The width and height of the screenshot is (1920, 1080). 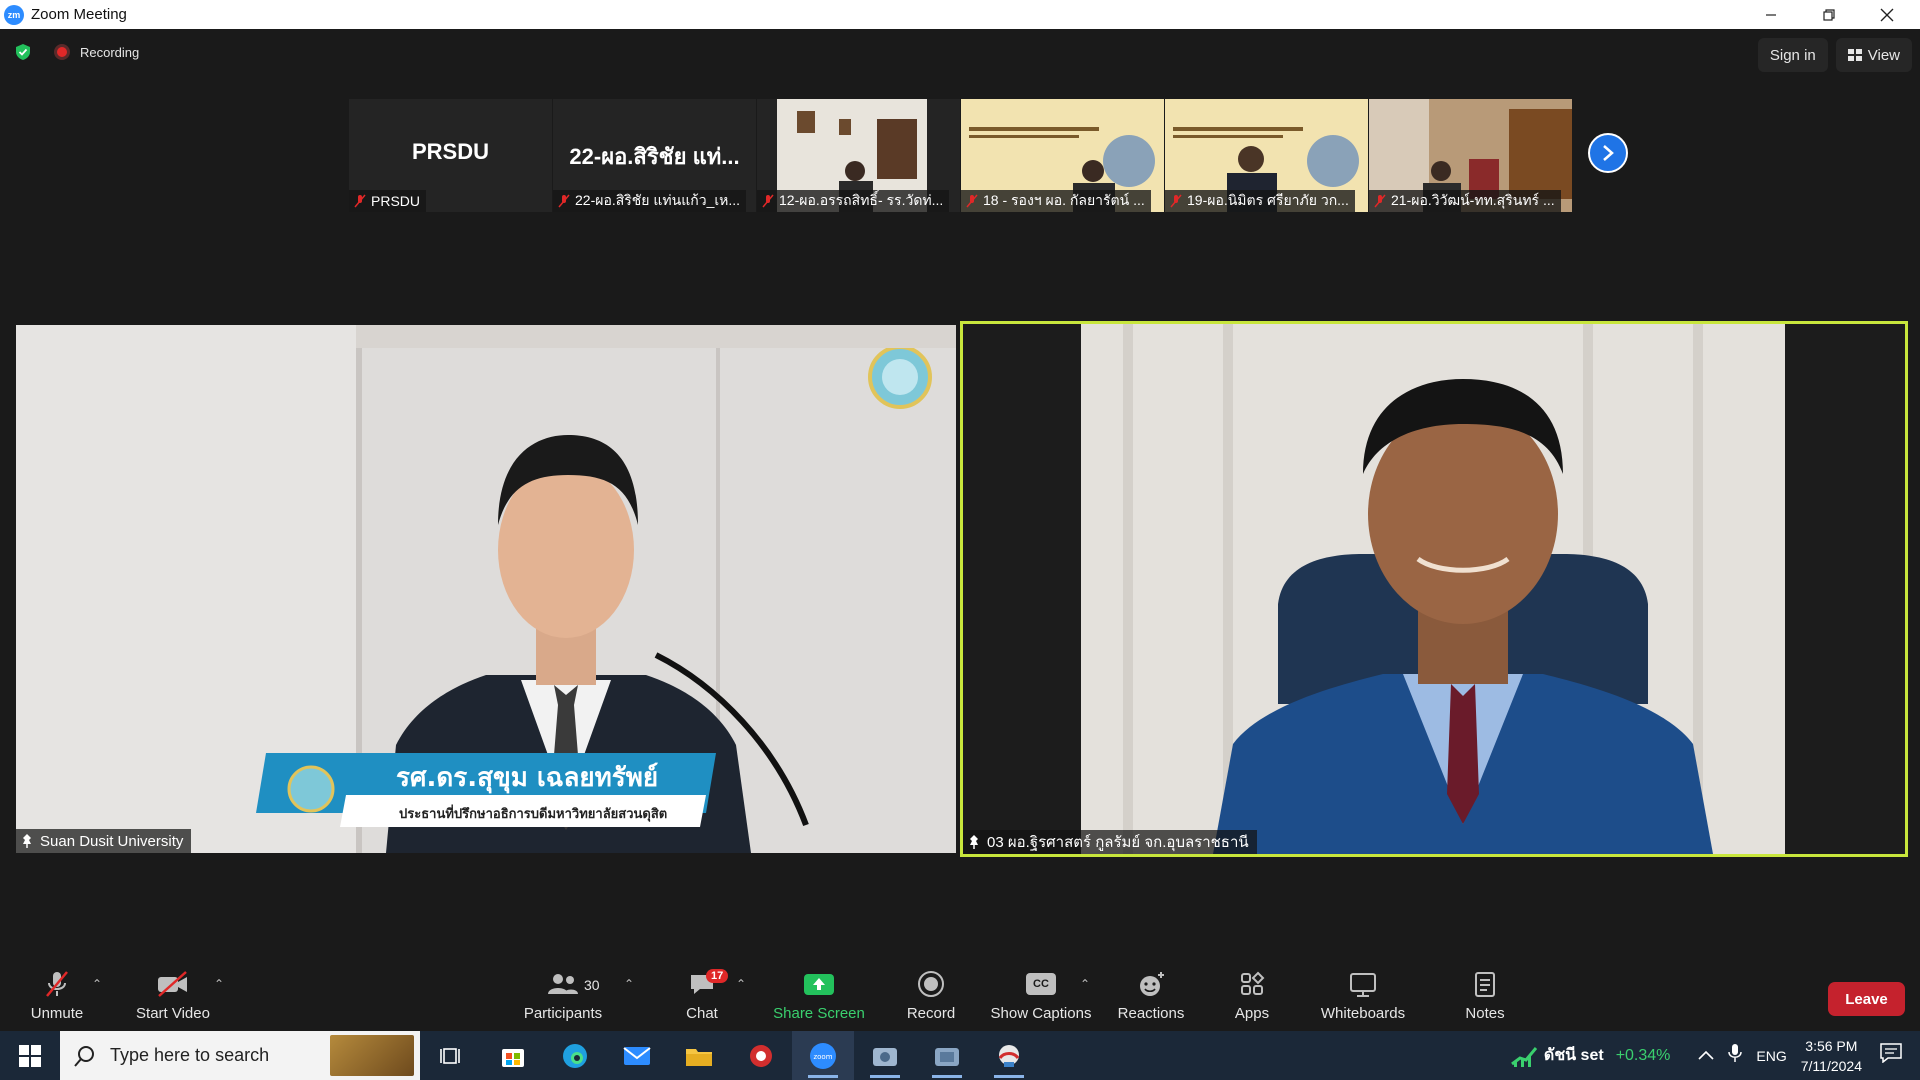 I want to click on video-off-icon, so click(x=172, y=984).